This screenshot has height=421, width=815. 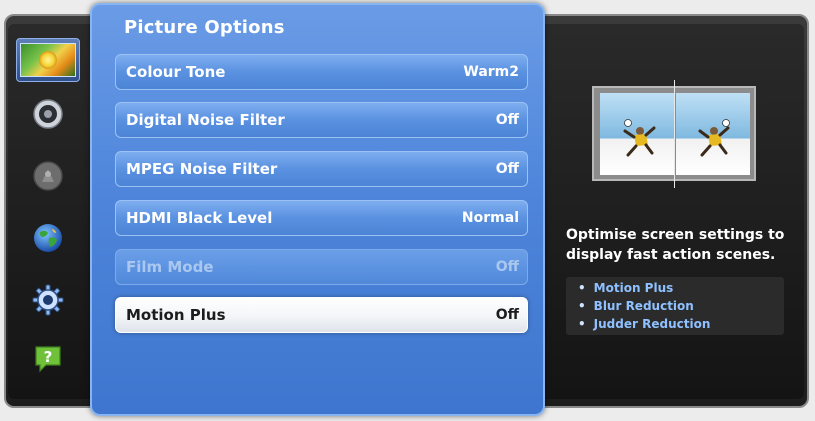 I want to click on option-motion-plus: Motion Plus Off, so click(x=321, y=315).